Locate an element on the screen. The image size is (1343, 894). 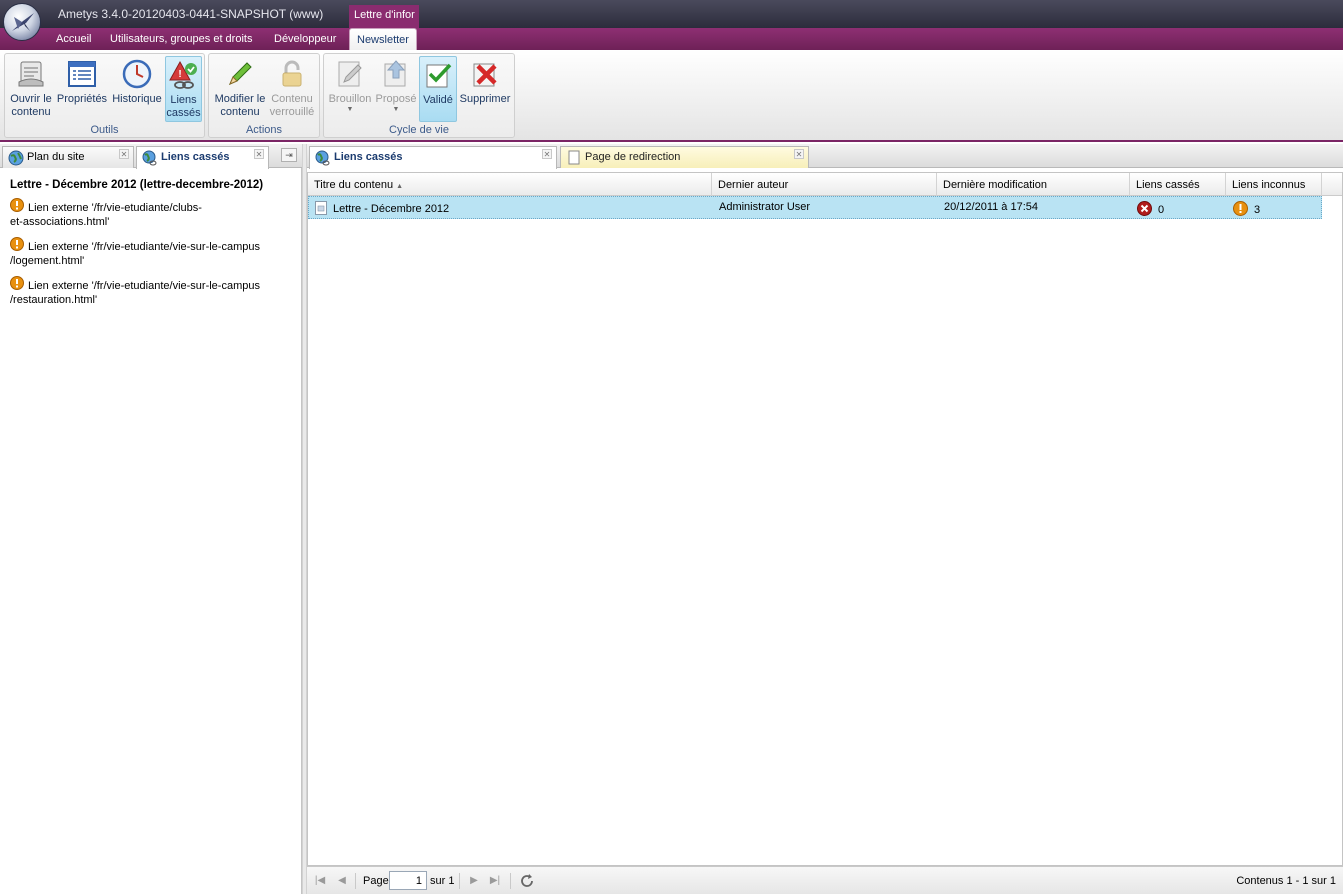
history-button: Historique is located at coordinates (137, 89).